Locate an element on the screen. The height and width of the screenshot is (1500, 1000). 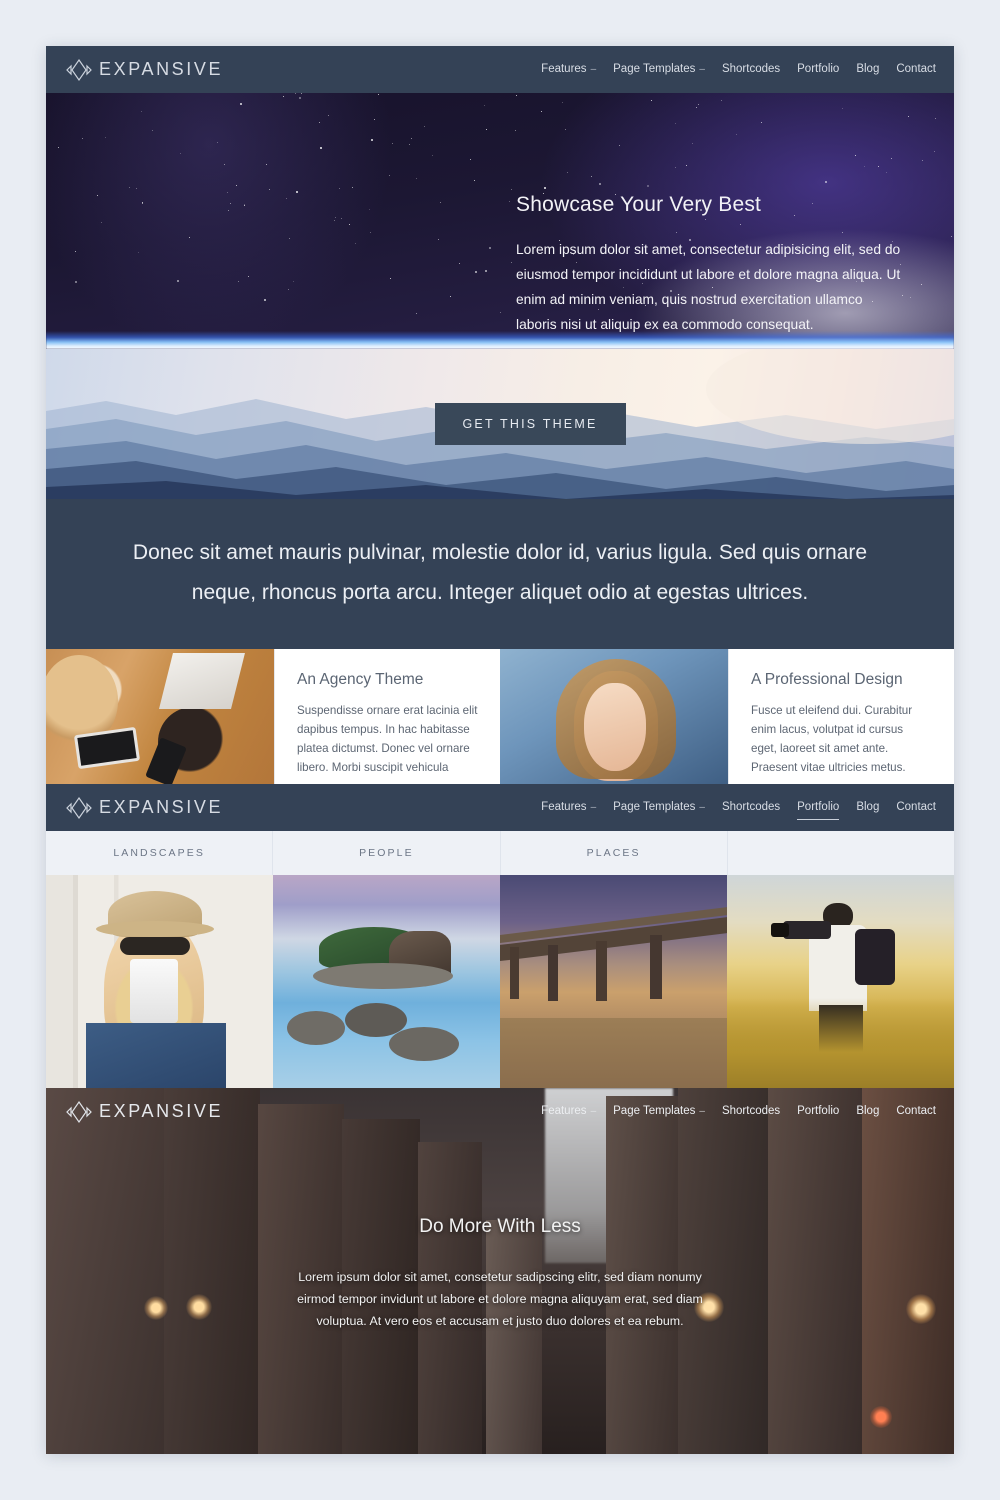
city-title: Do More With Less is located at coordinates (500, 1226).